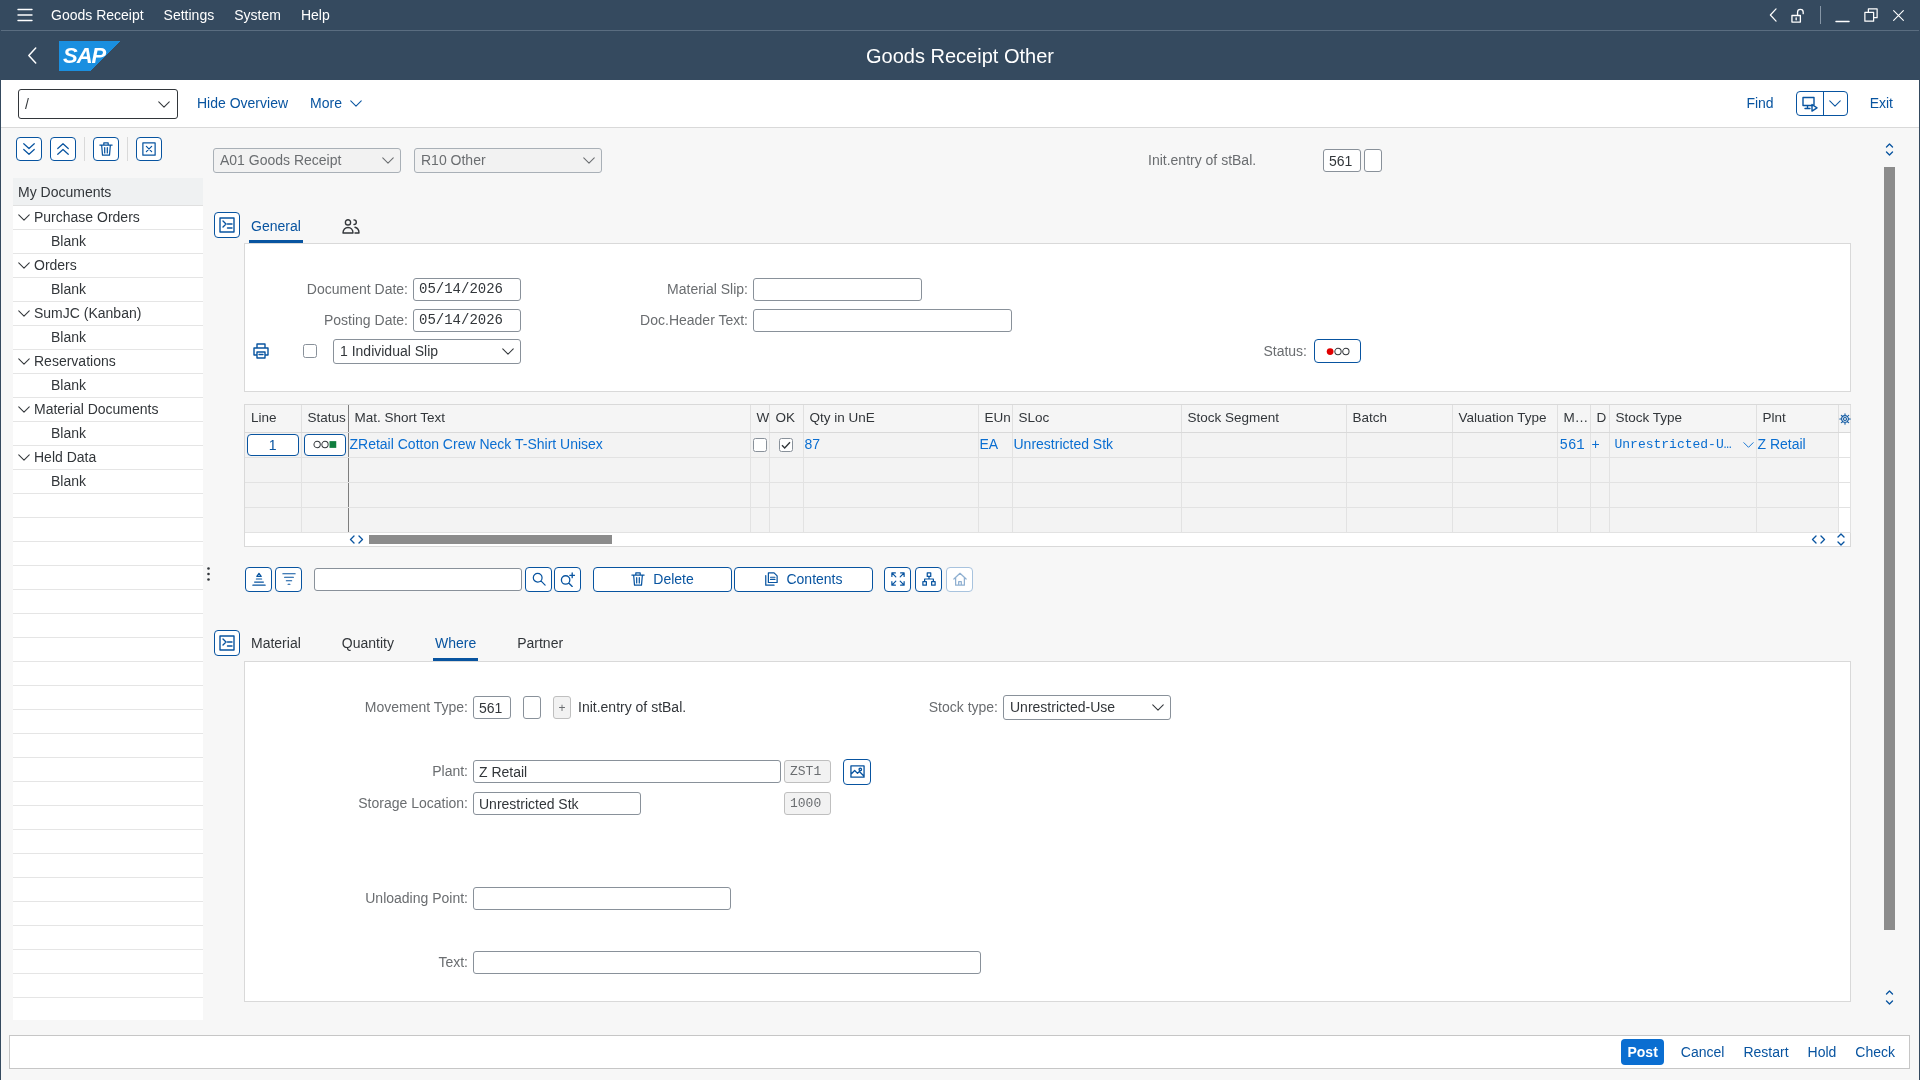 The height and width of the screenshot is (1080, 1920). I want to click on column-header: Qty in UnE, so click(890, 418).